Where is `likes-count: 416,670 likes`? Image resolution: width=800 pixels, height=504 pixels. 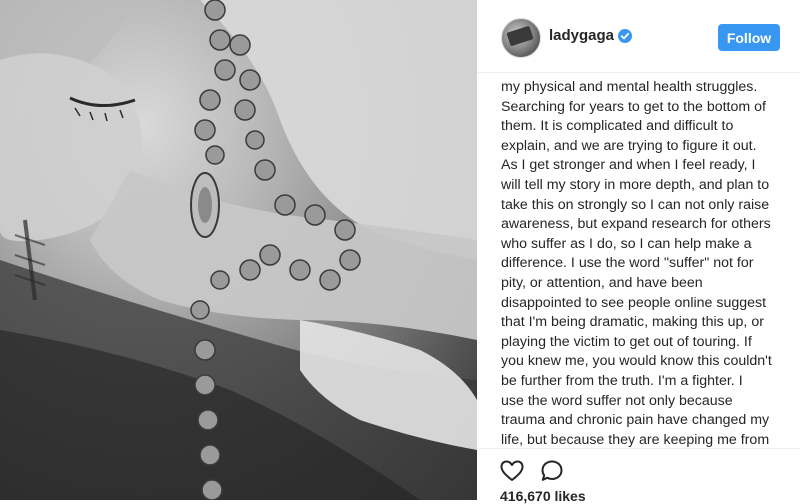 likes-count: 416,670 likes is located at coordinates (543, 496).